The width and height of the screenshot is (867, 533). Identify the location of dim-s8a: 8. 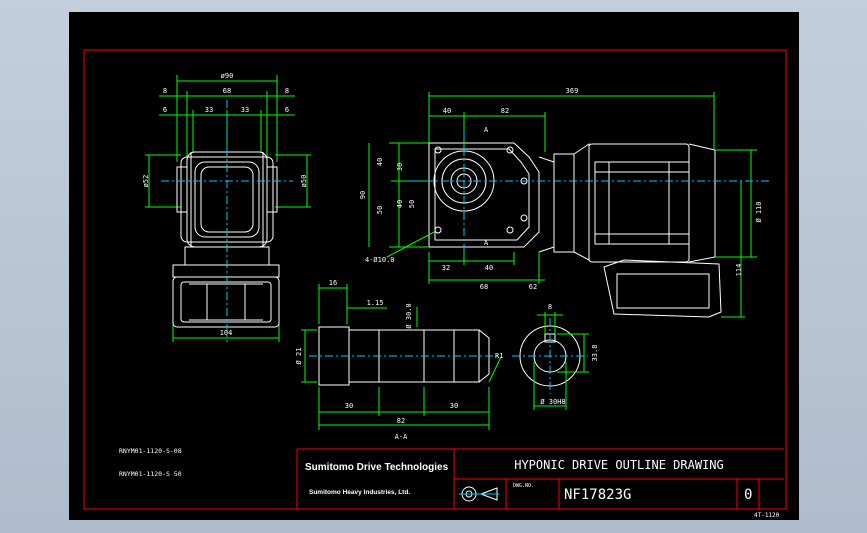
(165, 91).